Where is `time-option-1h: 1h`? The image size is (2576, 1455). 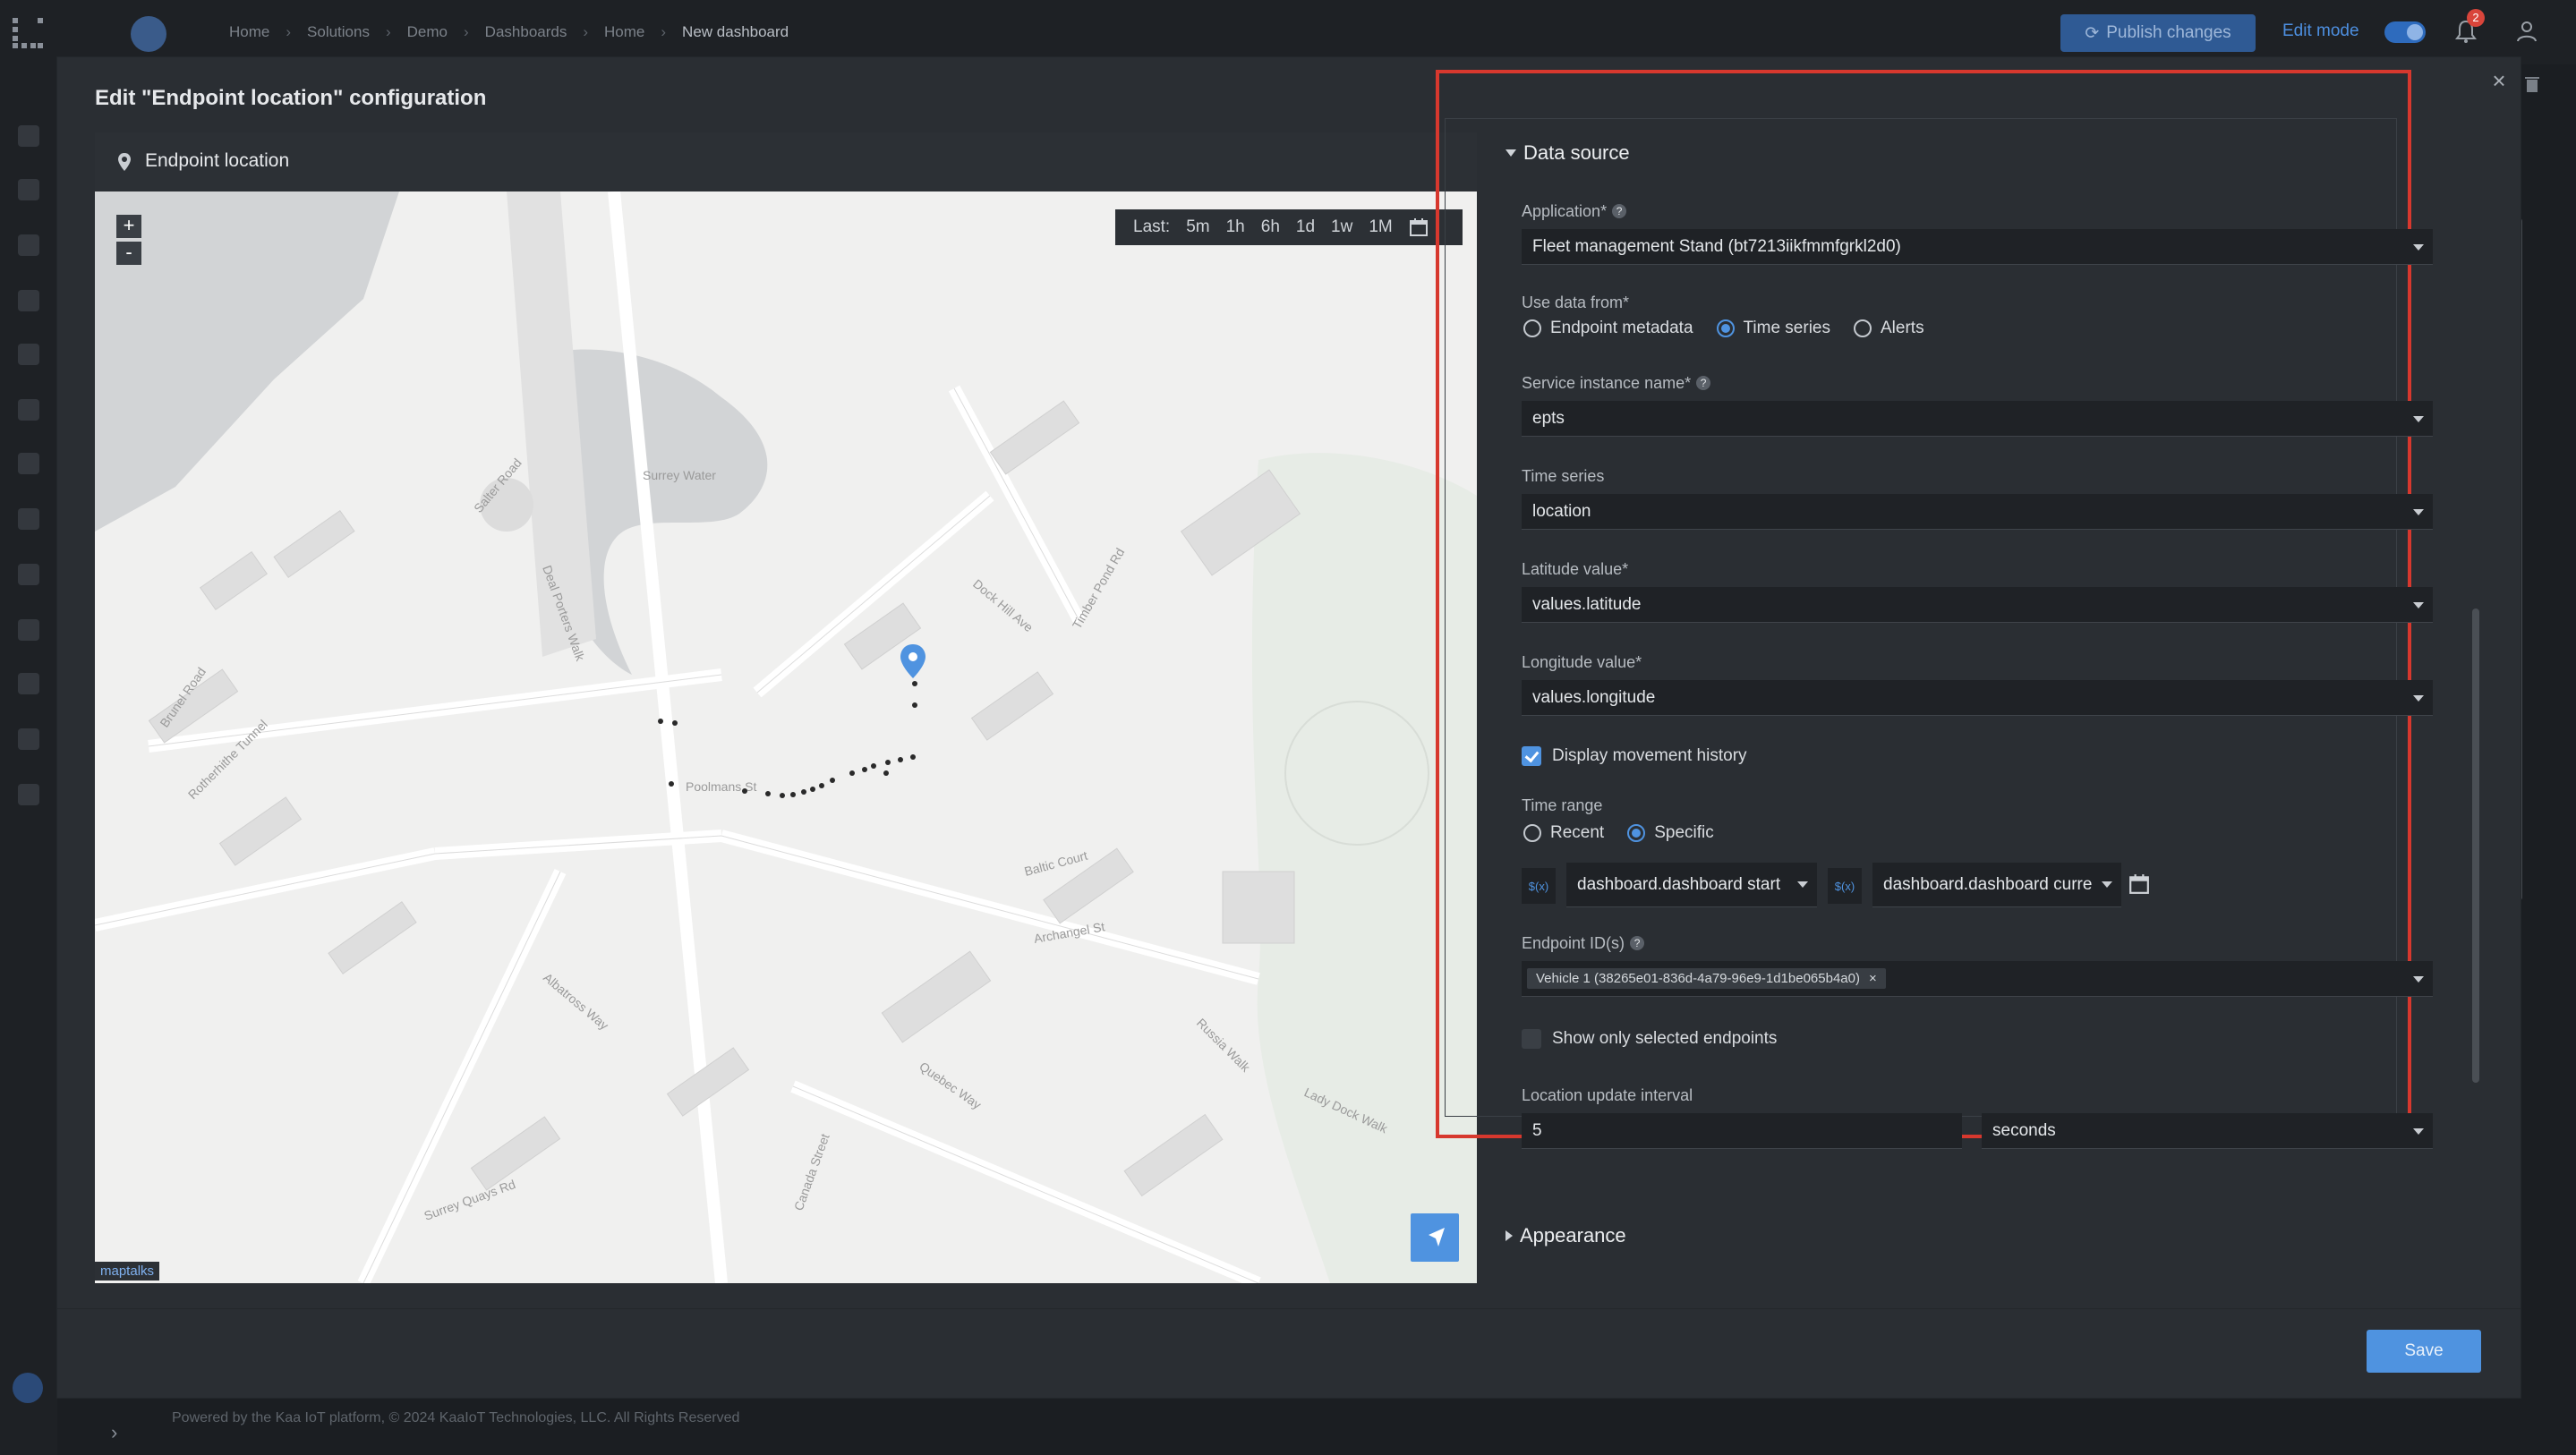
time-option-1h: 1h is located at coordinates (1235, 227).